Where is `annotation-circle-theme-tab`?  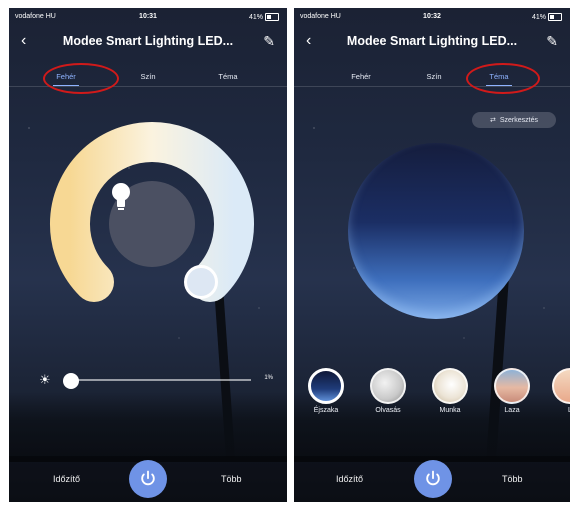 annotation-circle-theme-tab is located at coordinates (503, 78).